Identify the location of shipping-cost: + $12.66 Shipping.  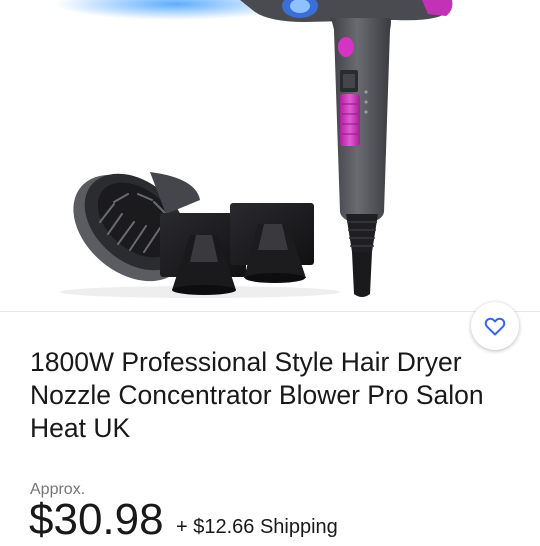
(257, 527).